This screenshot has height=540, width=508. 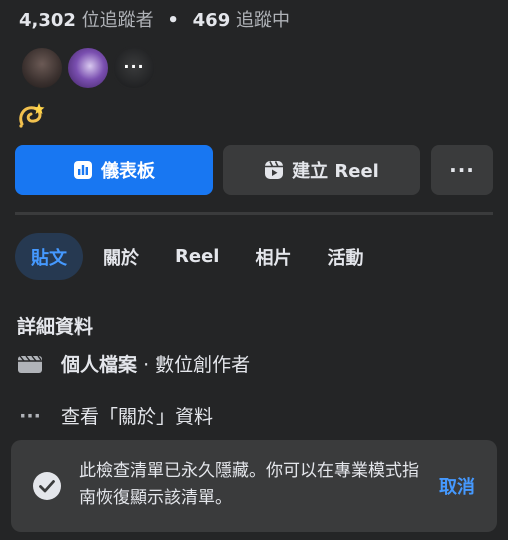 I want to click on followers-count: 4,302, so click(x=47, y=20).